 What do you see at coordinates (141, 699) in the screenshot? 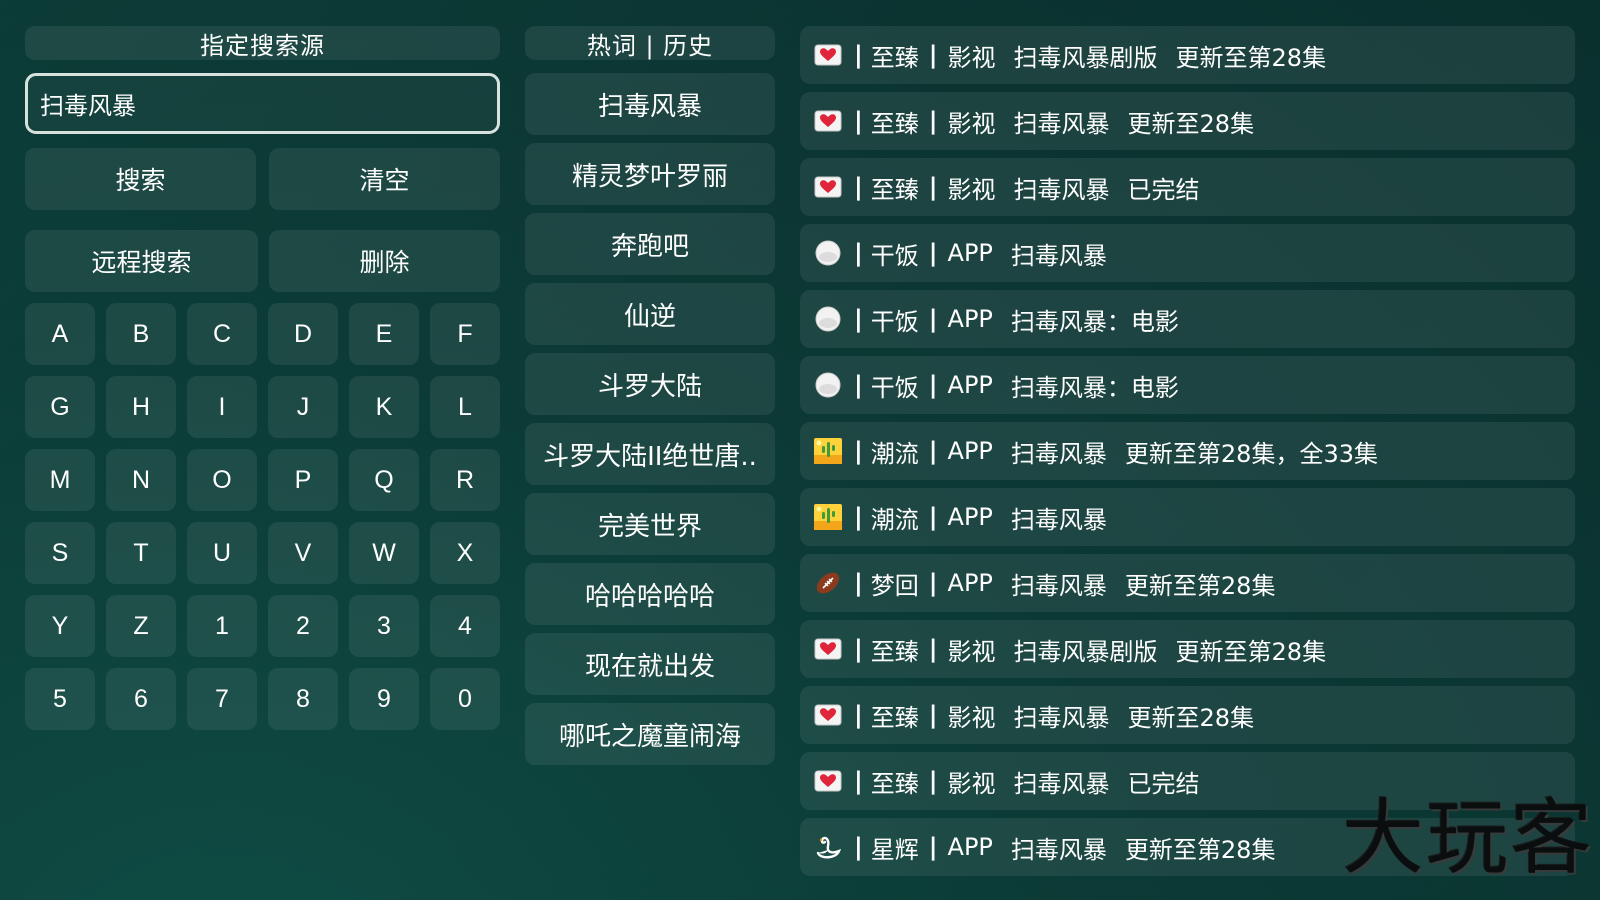
I see `key-6: 6` at bounding box center [141, 699].